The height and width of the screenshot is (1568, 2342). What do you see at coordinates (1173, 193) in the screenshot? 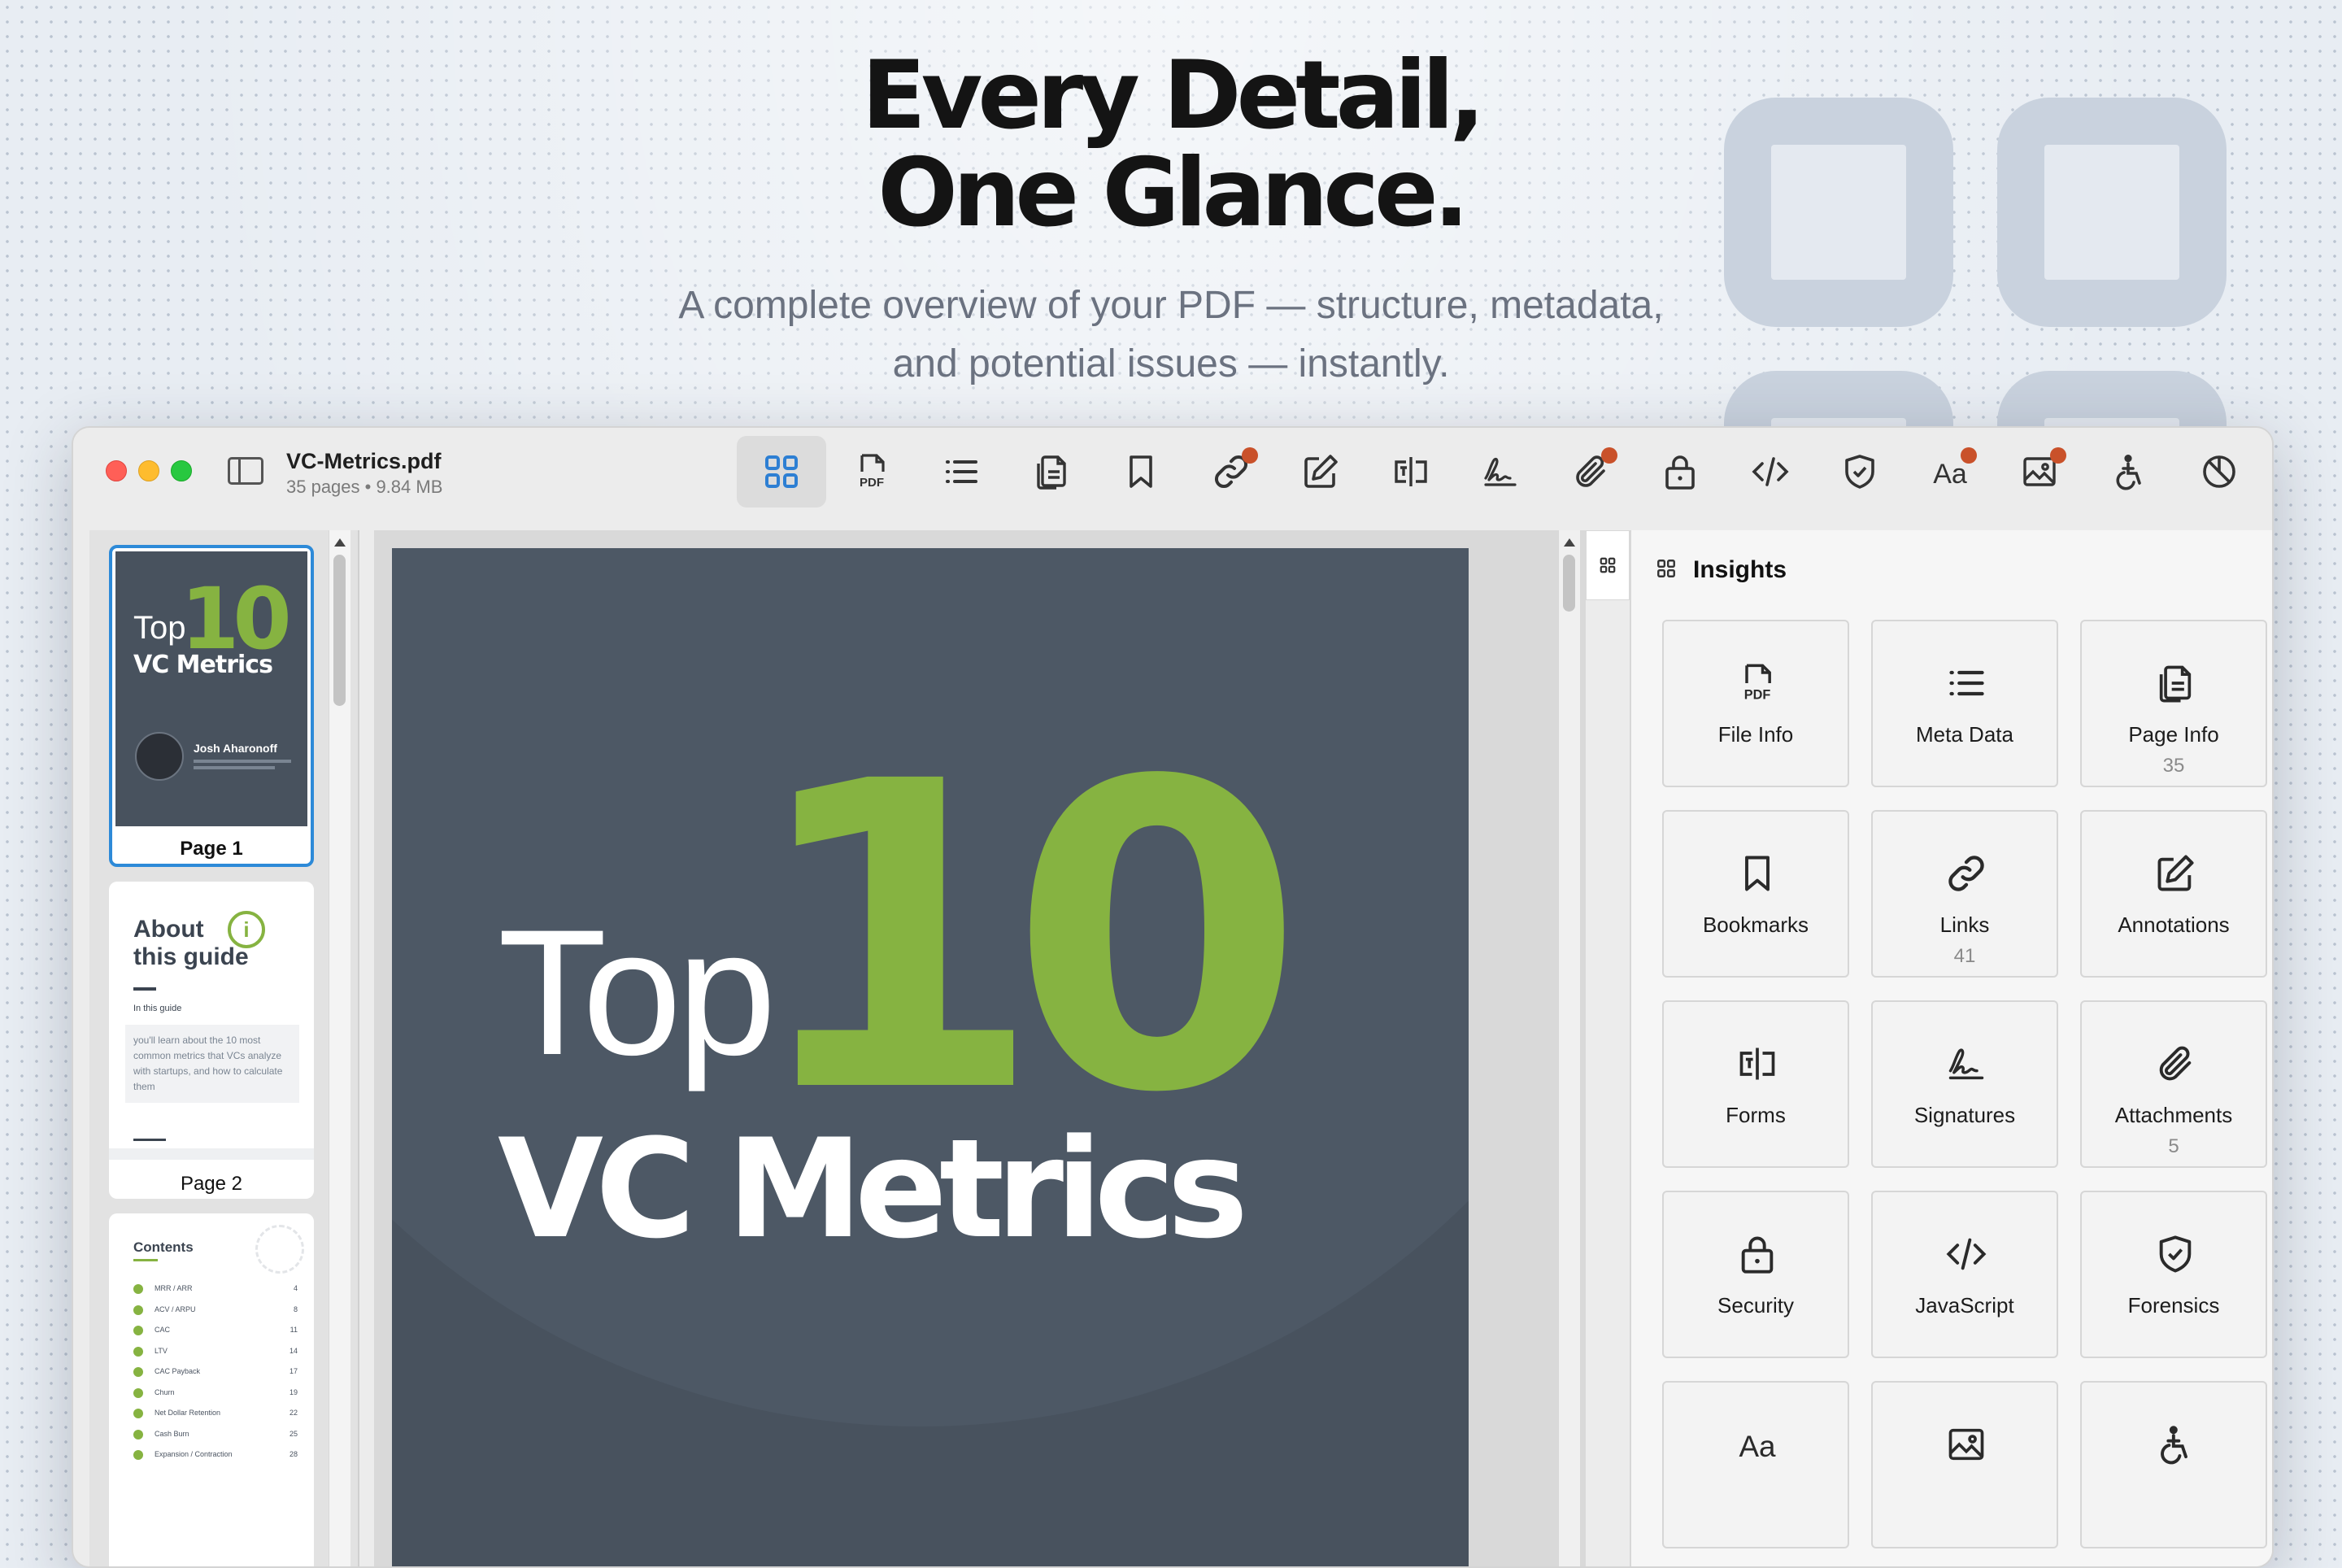
I see `hero-title-line2: One Glance.` at bounding box center [1173, 193].